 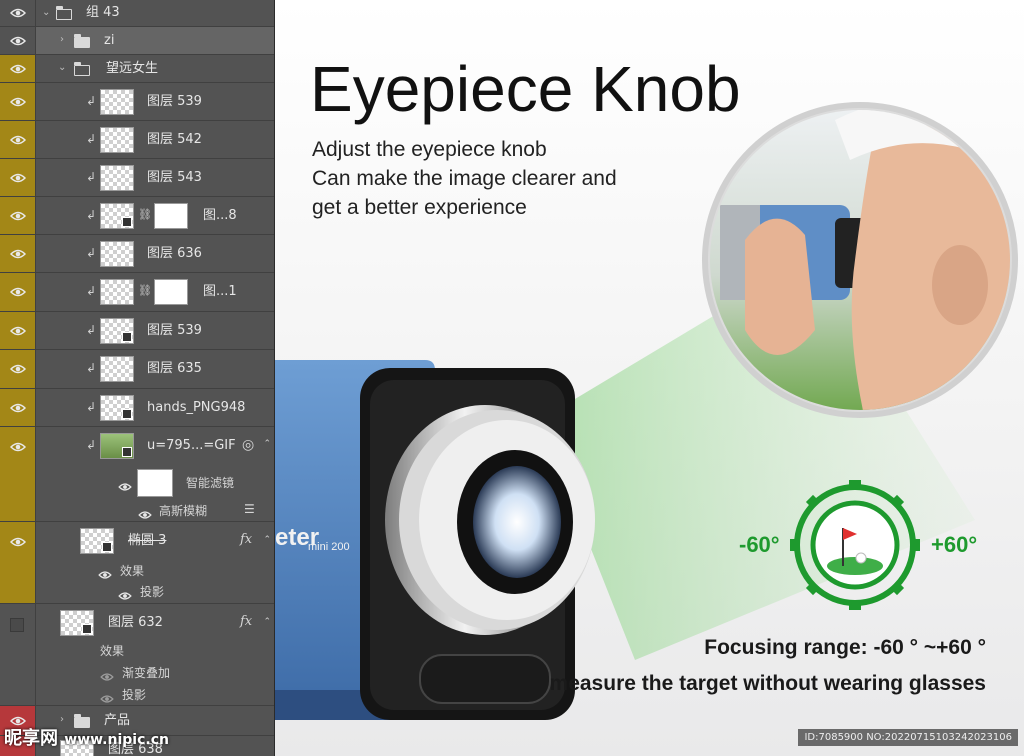 I want to click on layer-label: 组 43, so click(x=103, y=12).